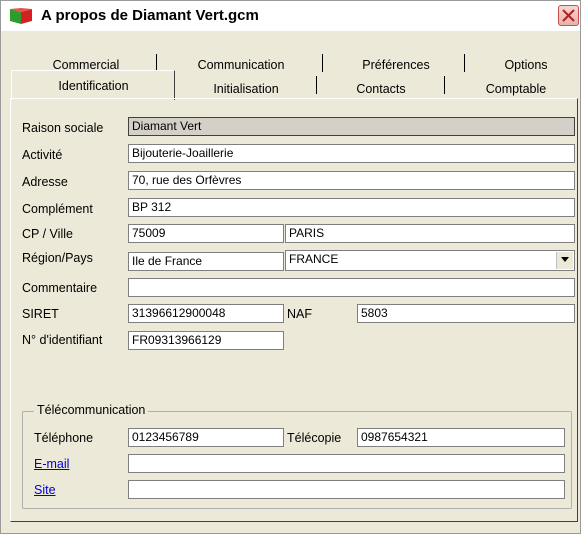  What do you see at coordinates (64, 438) in the screenshot?
I see `telephone-label: Téléphone` at bounding box center [64, 438].